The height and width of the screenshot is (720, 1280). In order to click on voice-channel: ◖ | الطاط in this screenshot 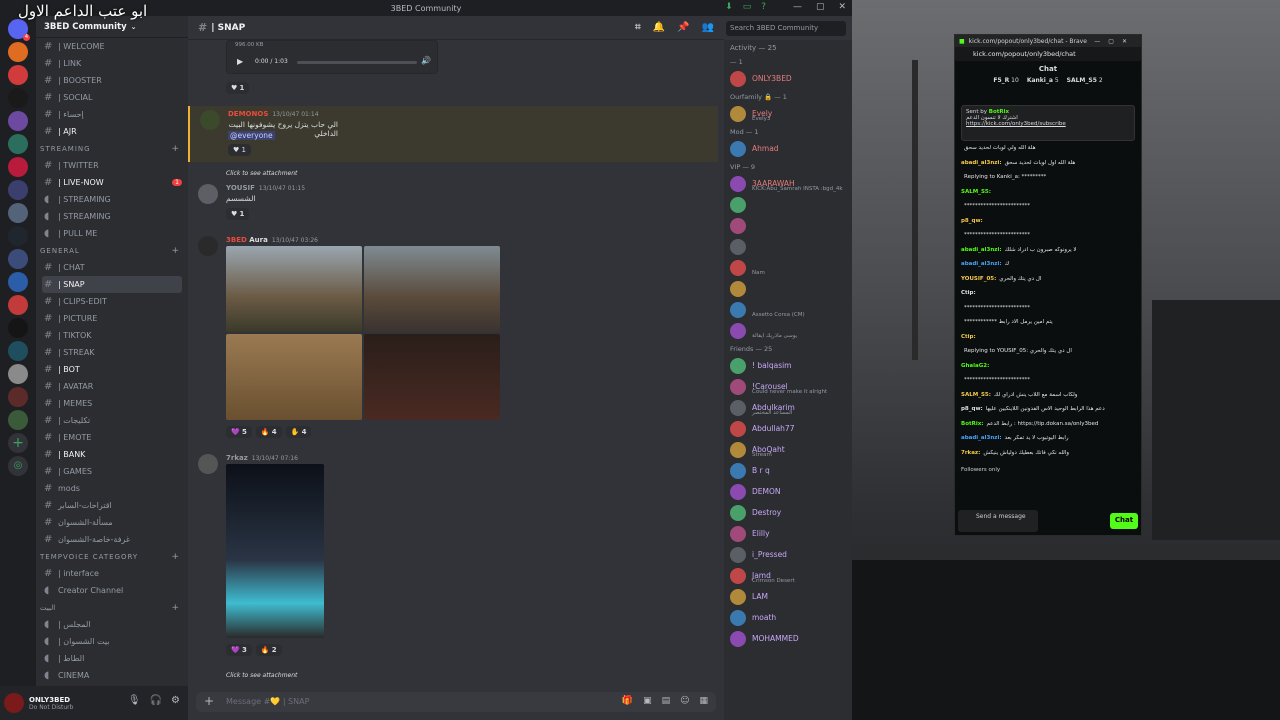, I will do `click(112, 658)`.